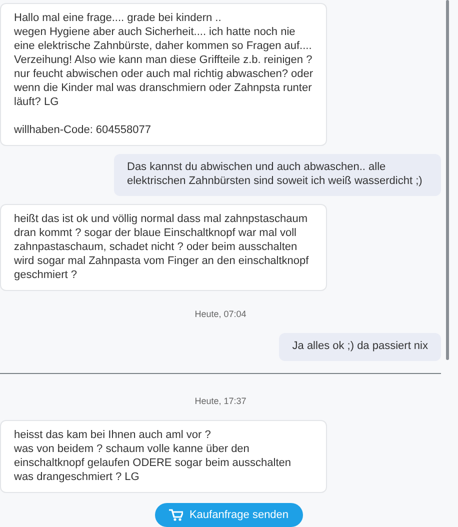 Image resolution: width=458 pixels, height=527 pixels. What do you see at coordinates (163, 247) in the screenshot?
I see `received-message: heißt das ist ok und völlig normal dass mal zahnpstaschaum dran kommt ? sogar der blaue Einschaltknopf war mal voll zahnpastaschaum, schadet nicht ? oder beim ausschalten wird sogar mal Zahnpasta vom Finger an den einschaltknopf geschmiert ?` at bounding box center [163, 247].